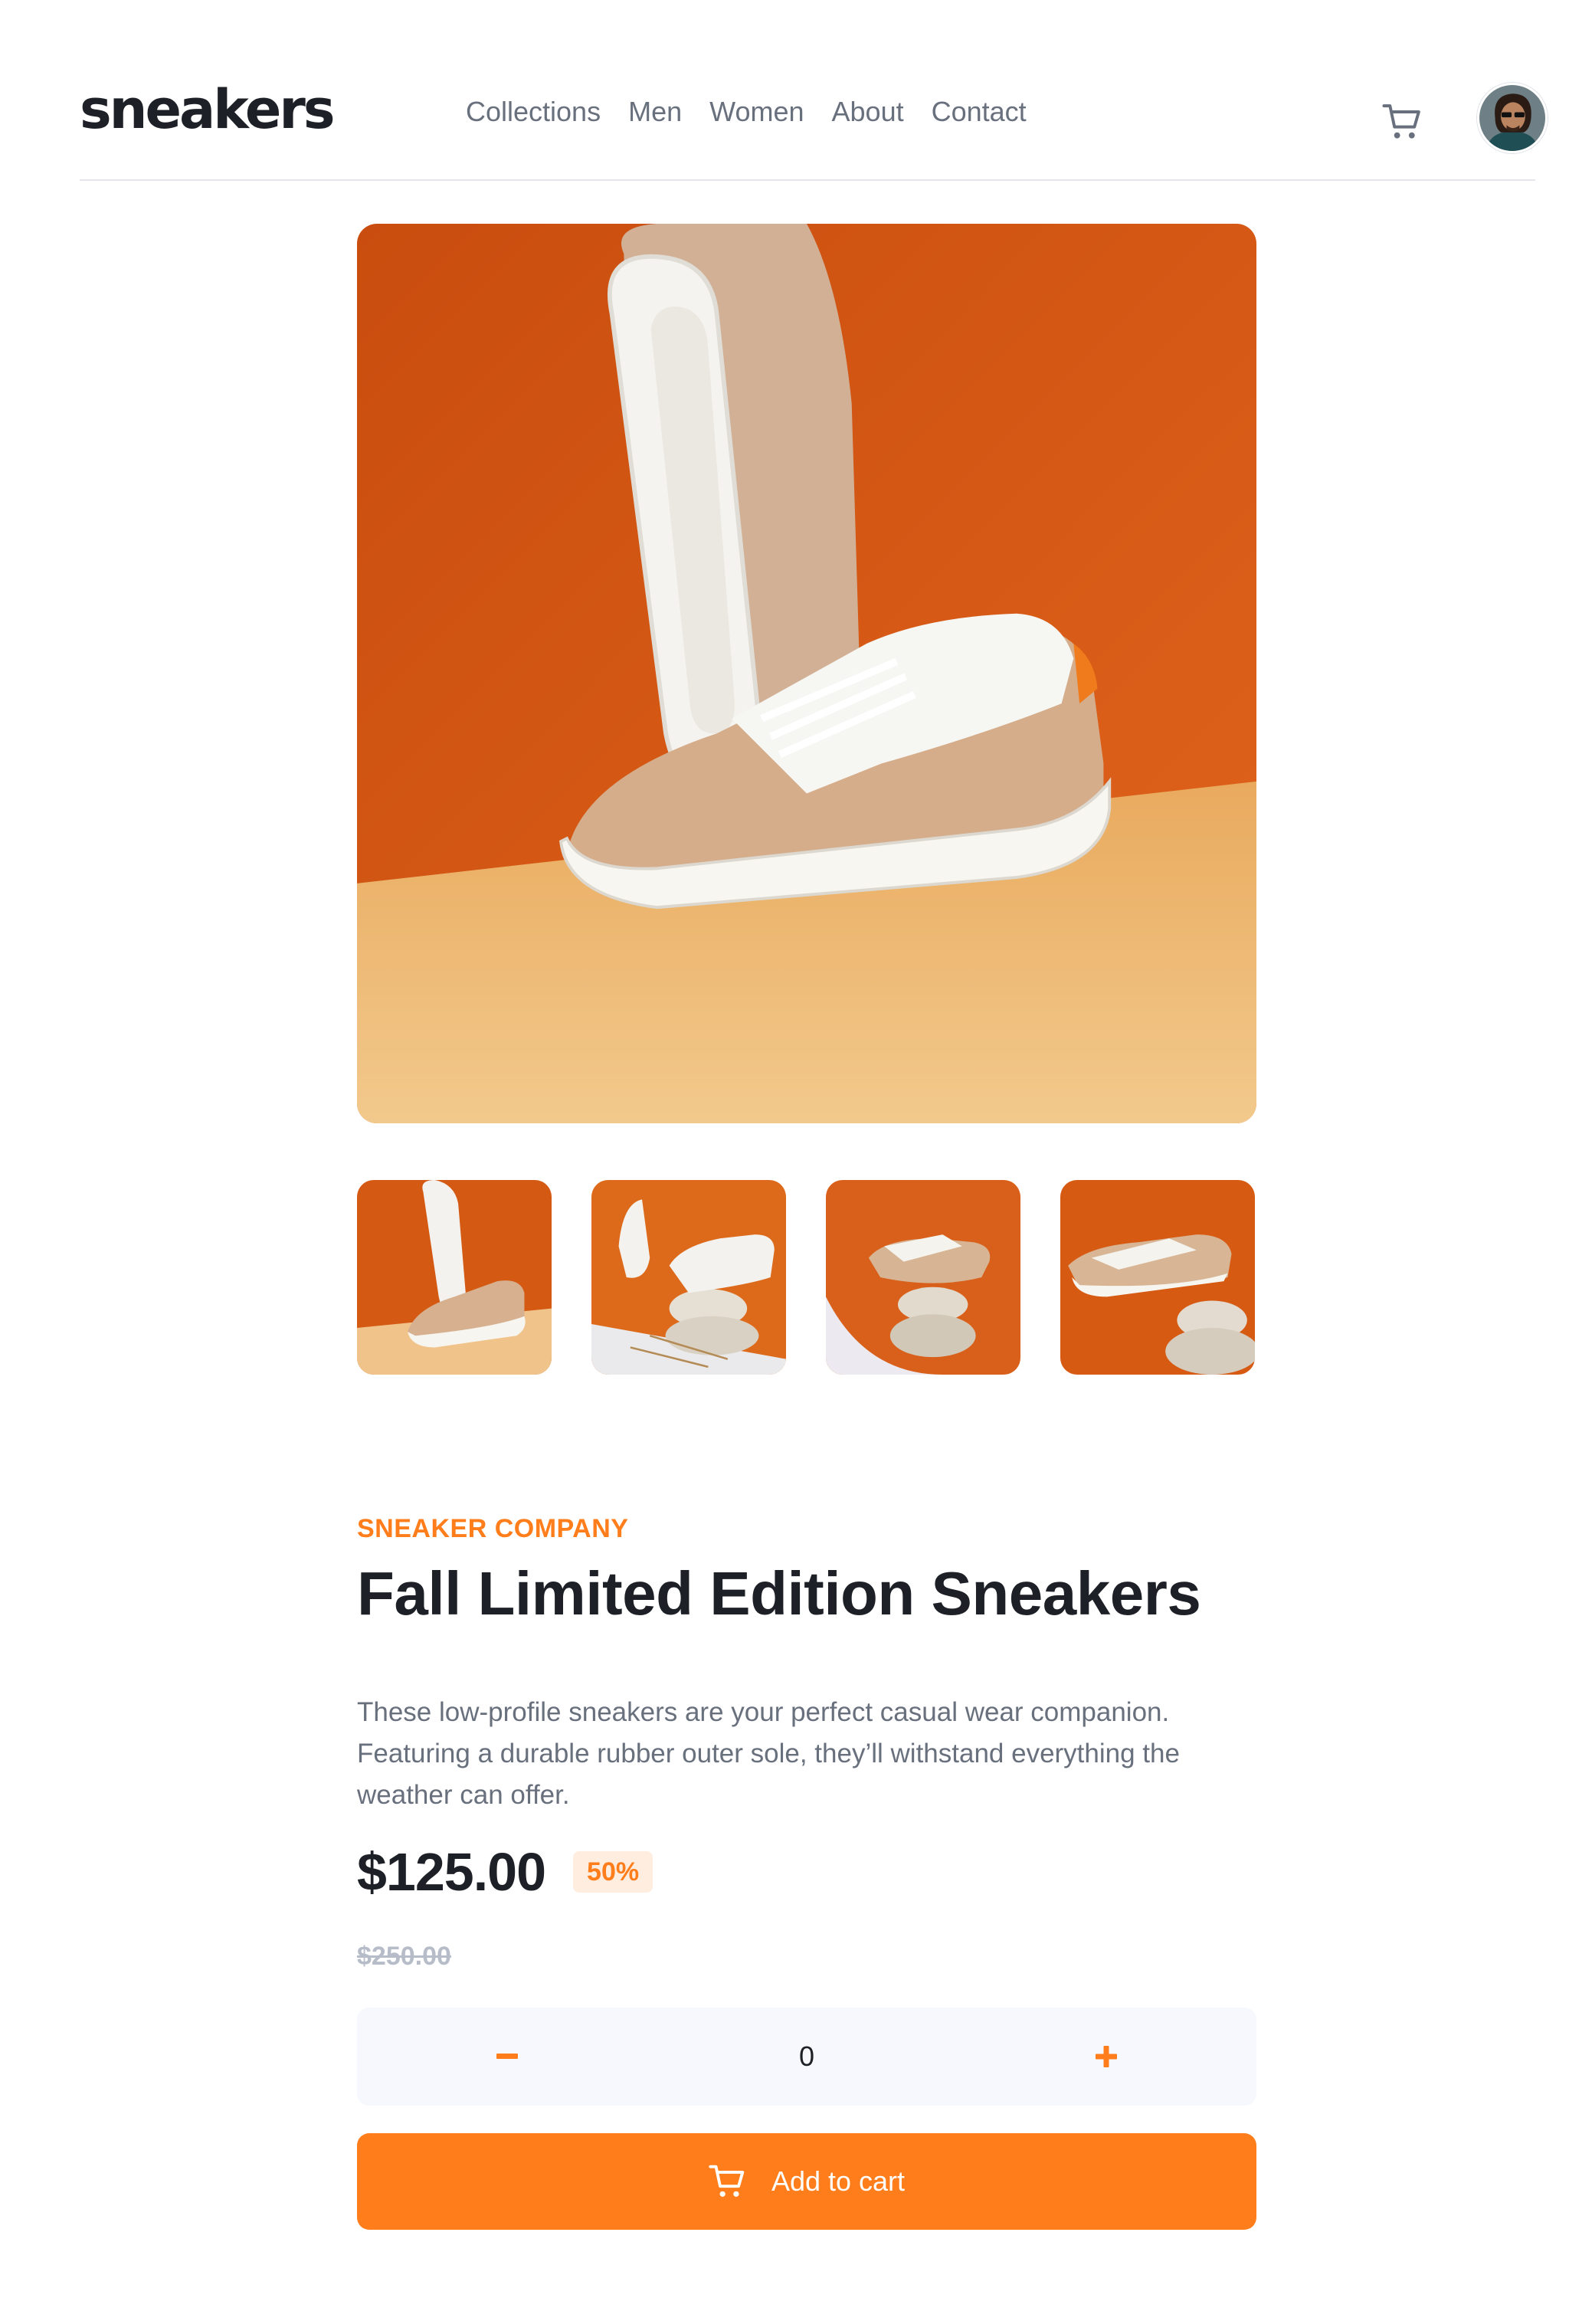 The image size is (1569, 2324). I want to click on increase-quantity-button, so click(1106, 2057).